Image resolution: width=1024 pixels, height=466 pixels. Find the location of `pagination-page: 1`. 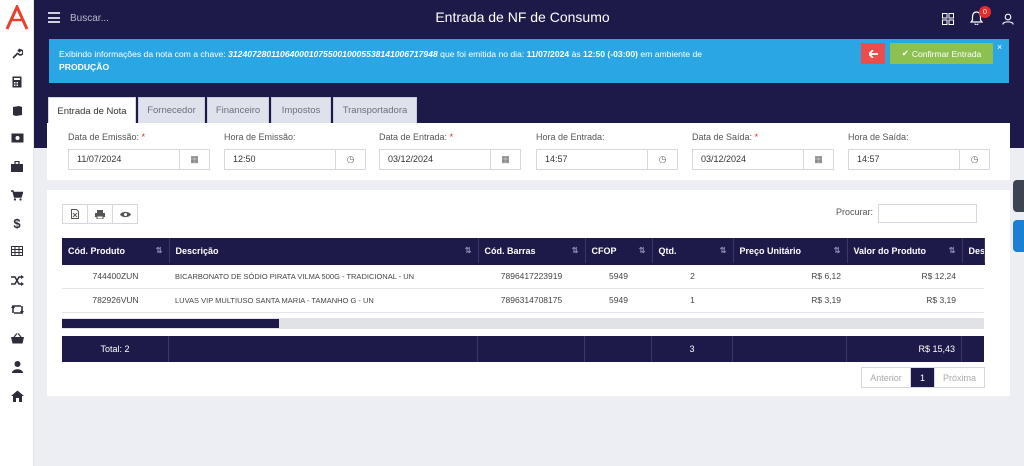

pagination-page: 1 is located at coordinates (923, 377).